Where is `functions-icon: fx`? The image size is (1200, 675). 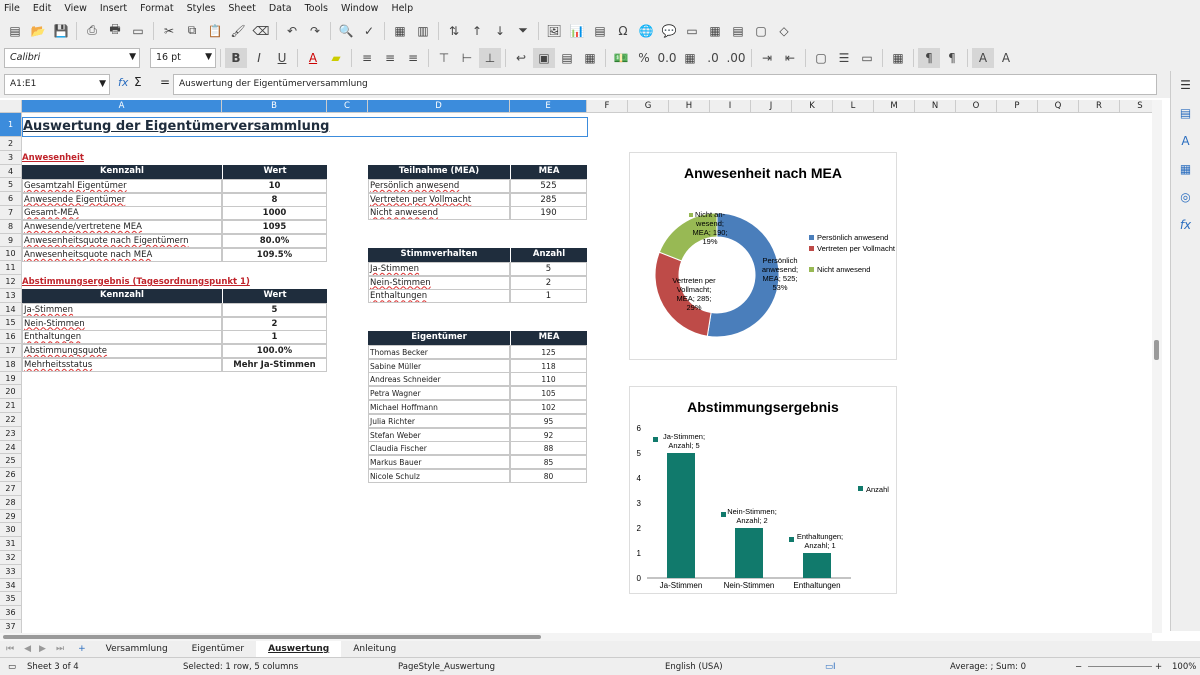 functions-icon: fx is located at coordinates (1185, 225).